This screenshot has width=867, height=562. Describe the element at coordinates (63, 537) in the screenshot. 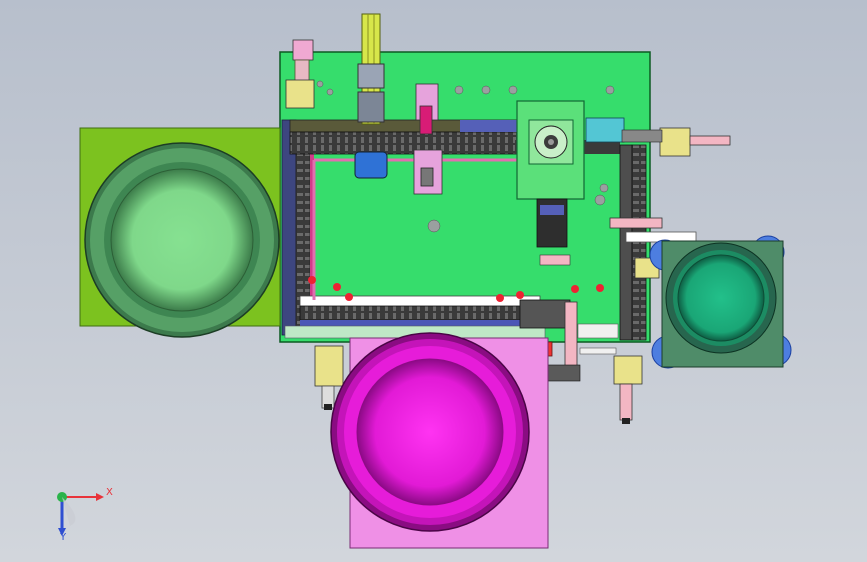

I see `y-axis-label: Y` at that location.